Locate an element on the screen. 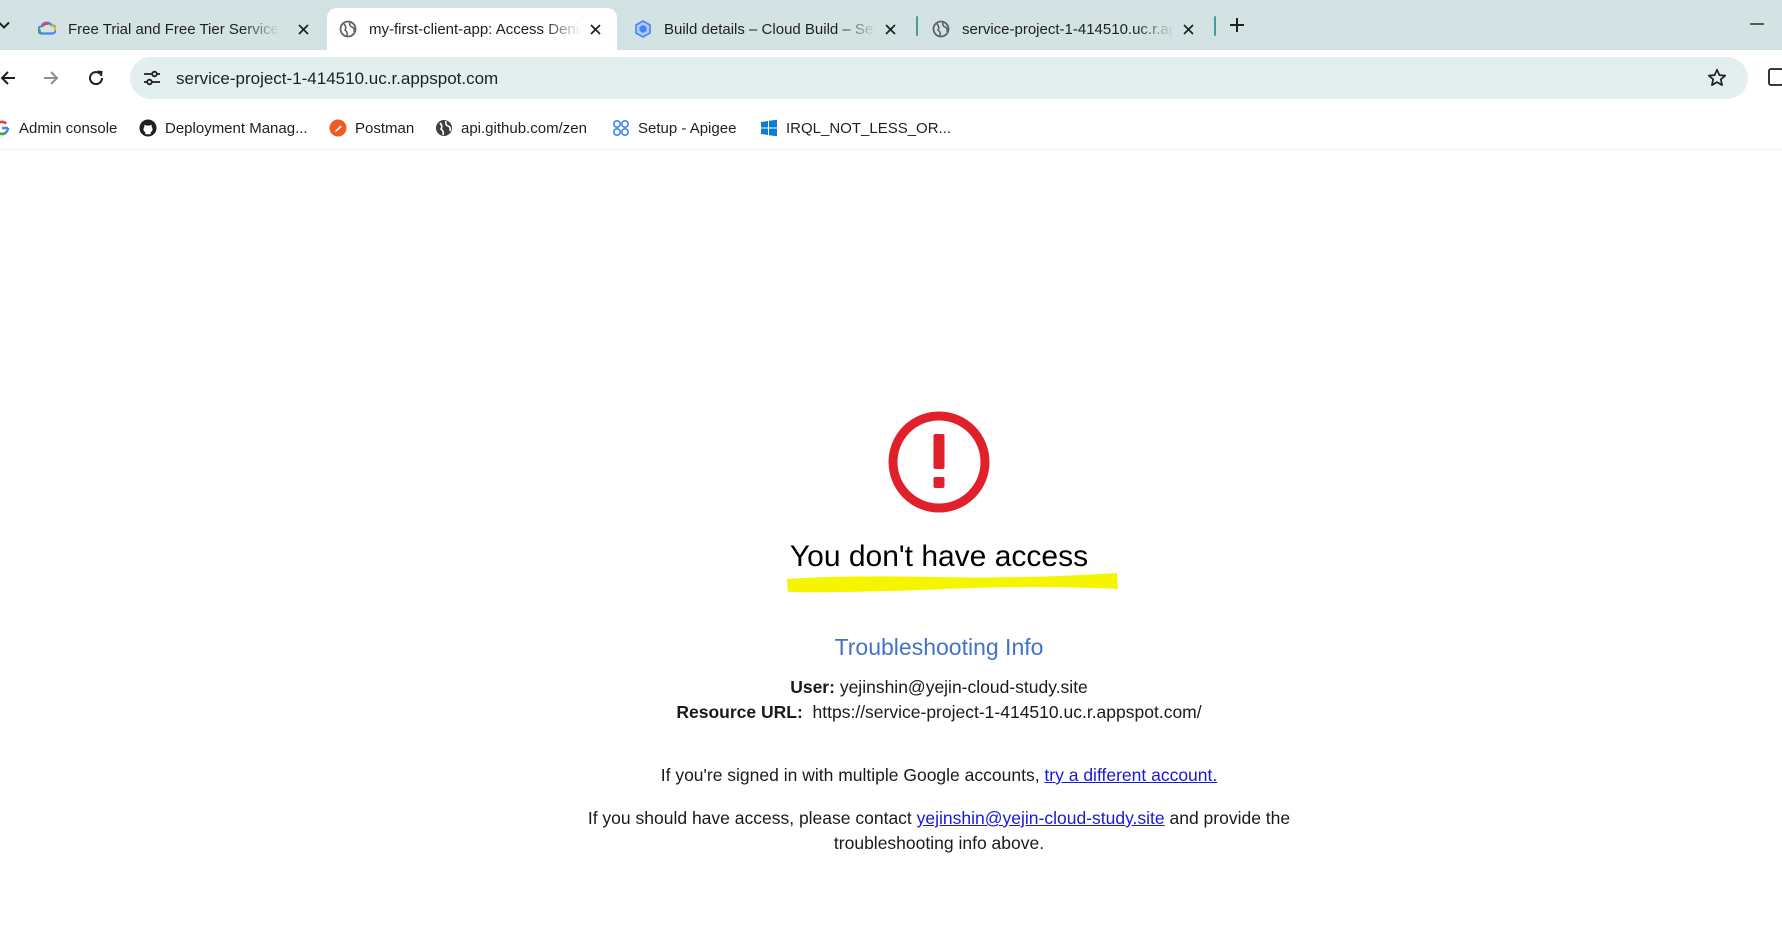 Image resolution: width=1782 pixels, height=928 pixels. bookmark-github-zen: api.github.com/zen is located at coordinates (511, 128).